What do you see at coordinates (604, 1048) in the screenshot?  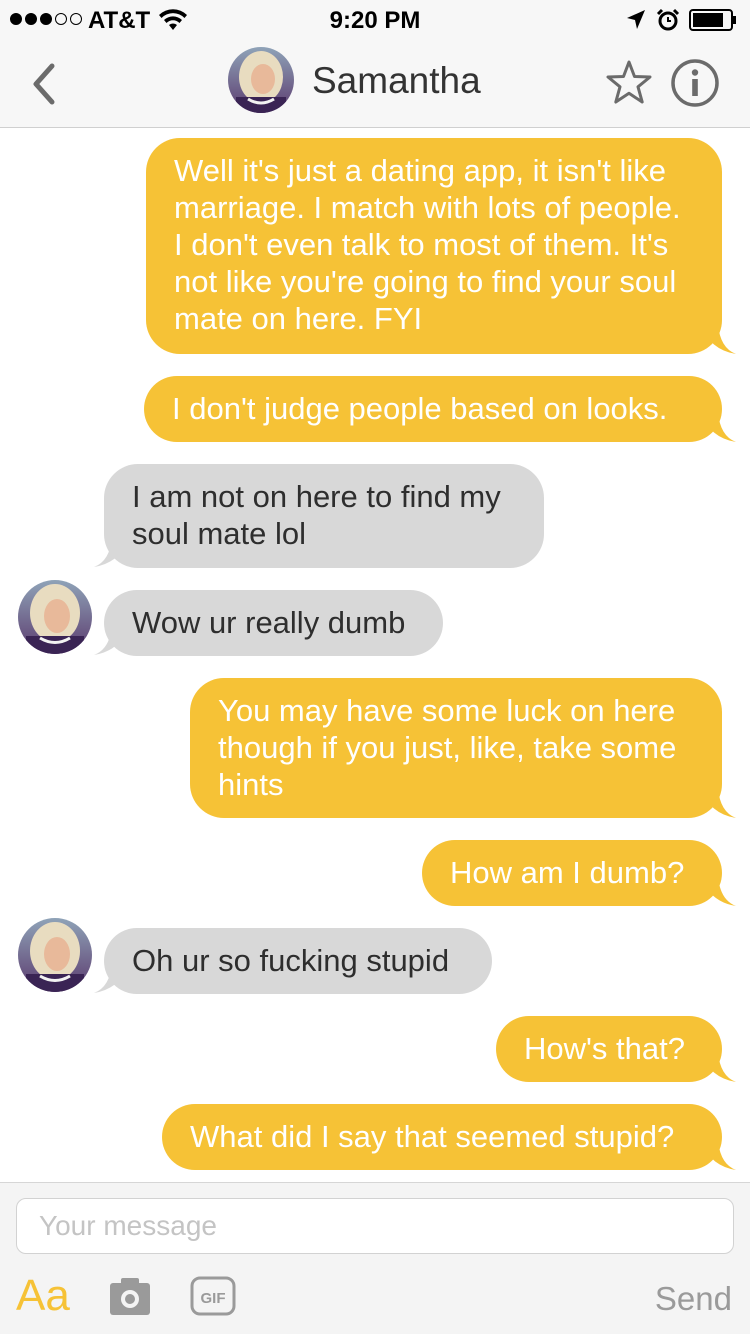 I see `message-text: How's that?` at bounding box center [604, 1048].